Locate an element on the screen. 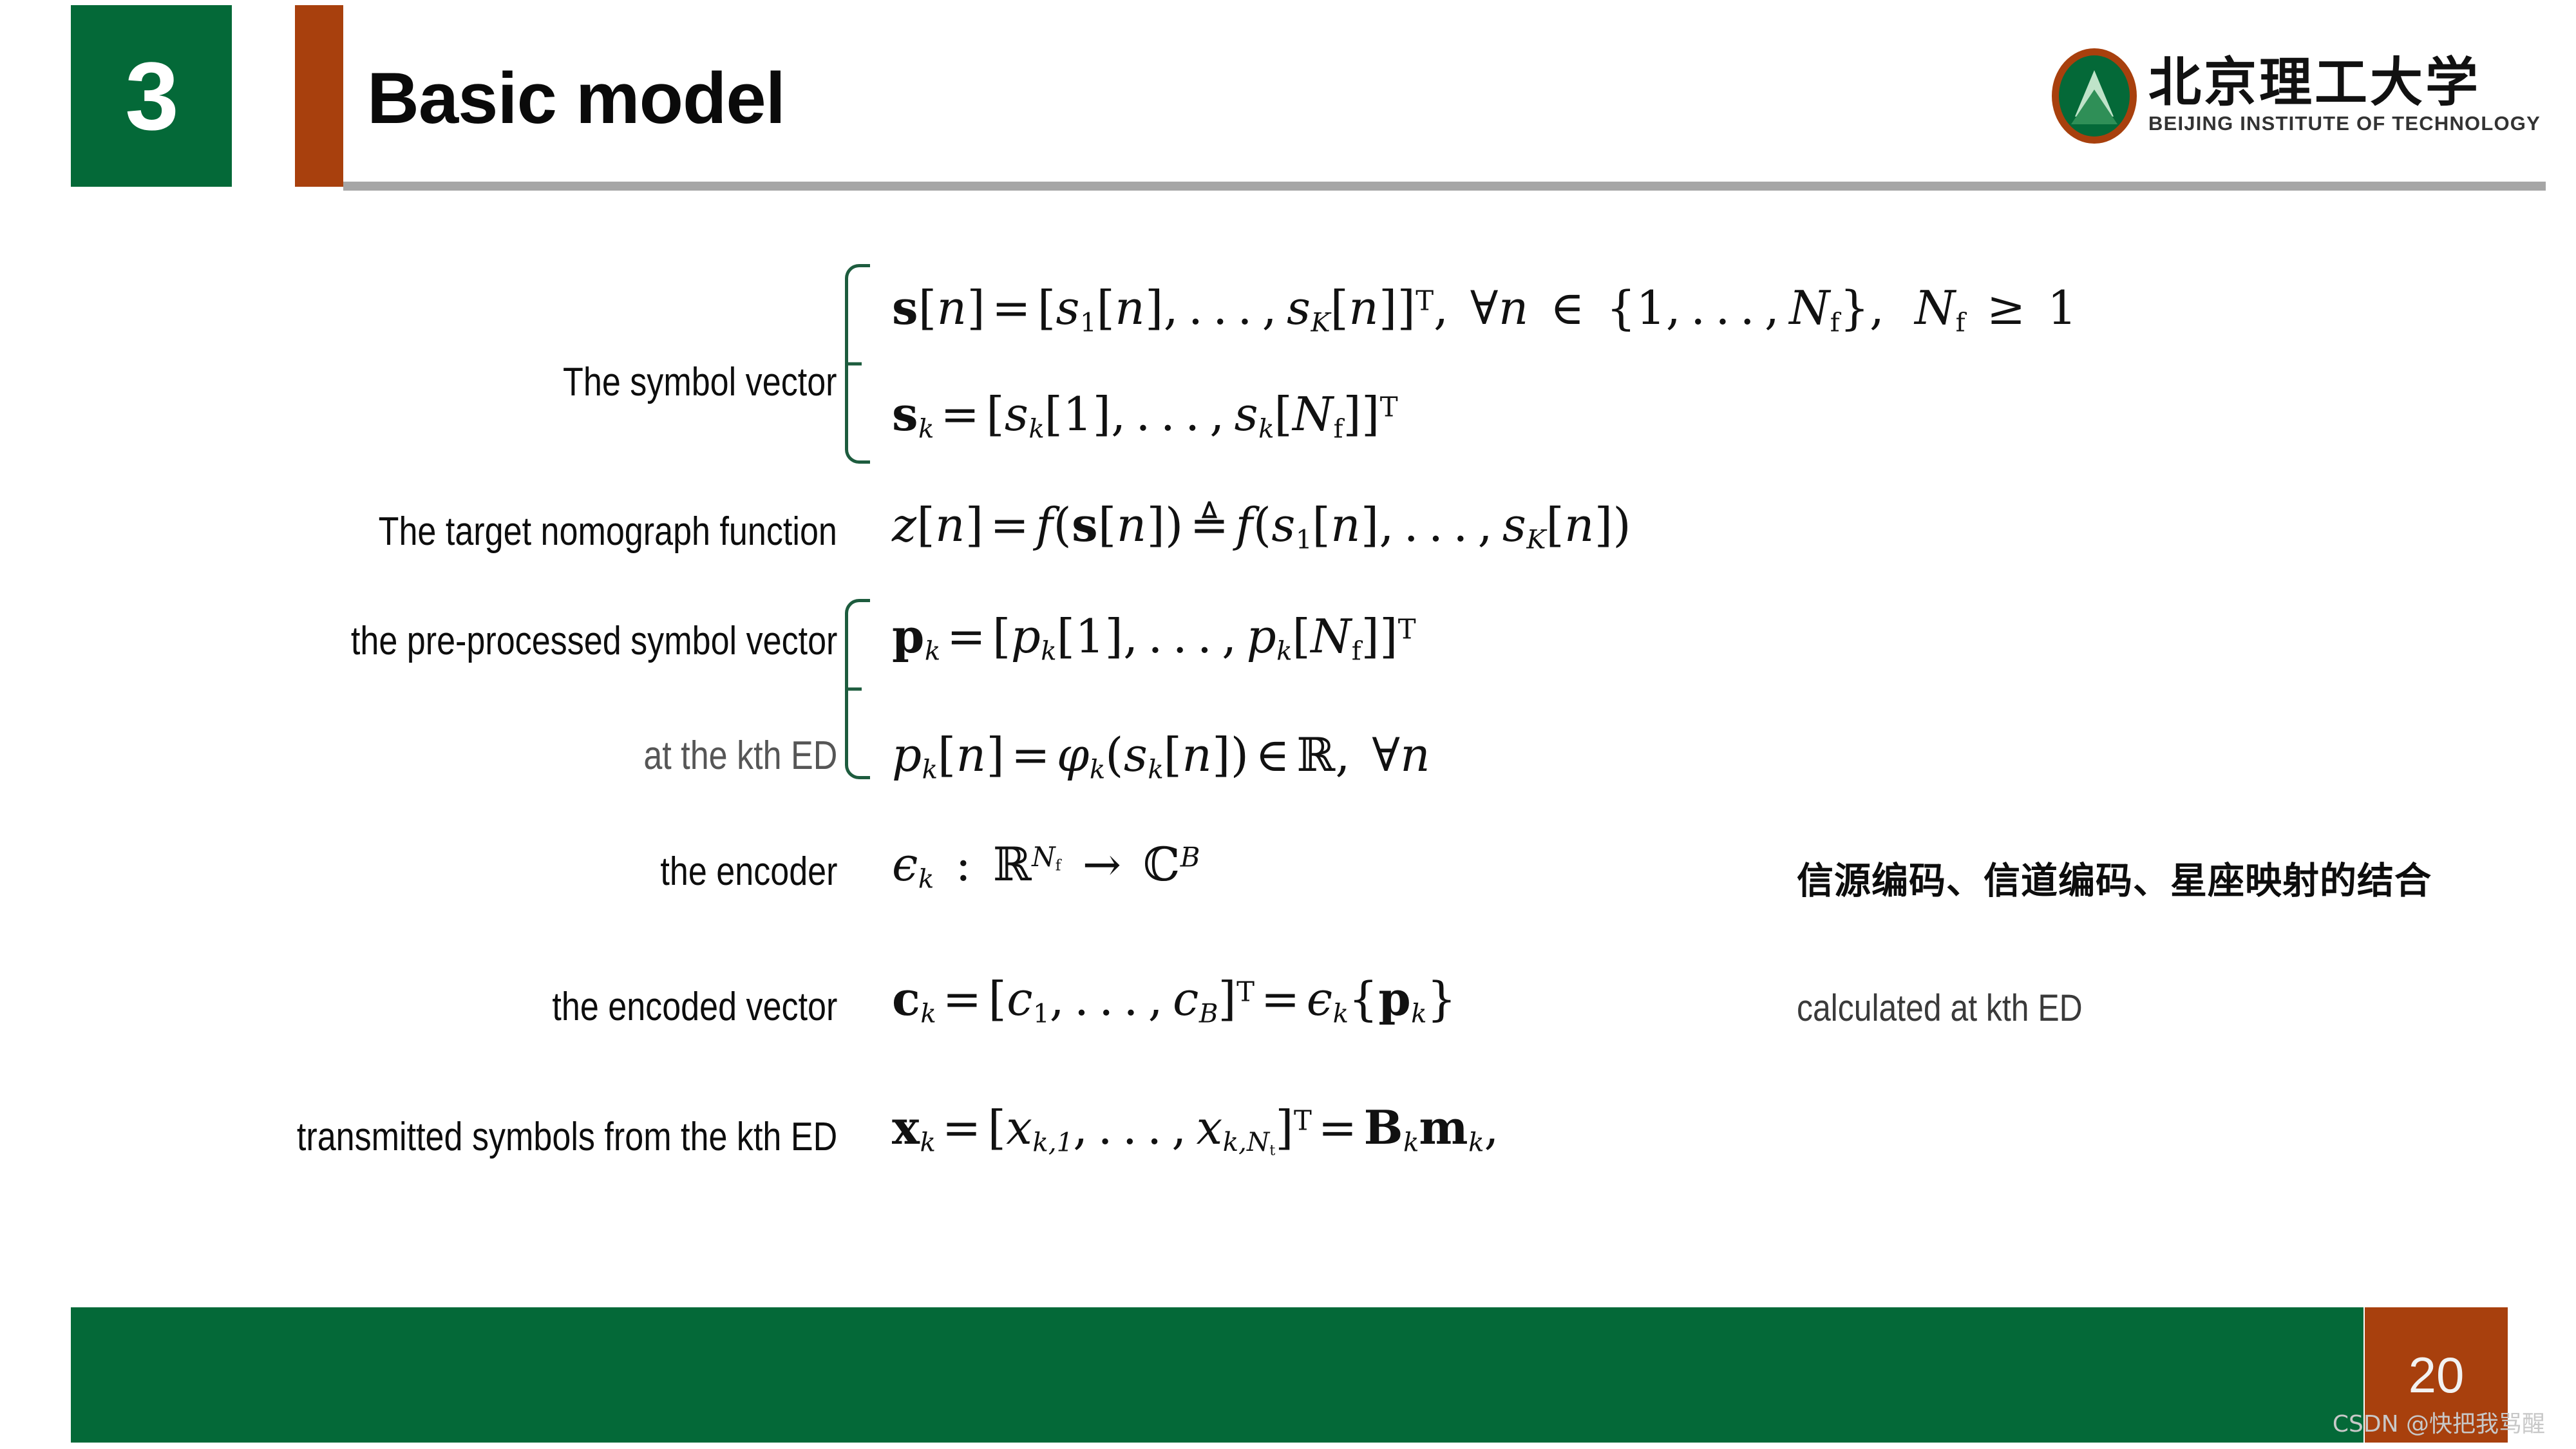 The height and width of the screenshot is (1449, 2576). note-calculated-at-kth-ed: calculated at kth ED is located at coordinates (1940, 1008).